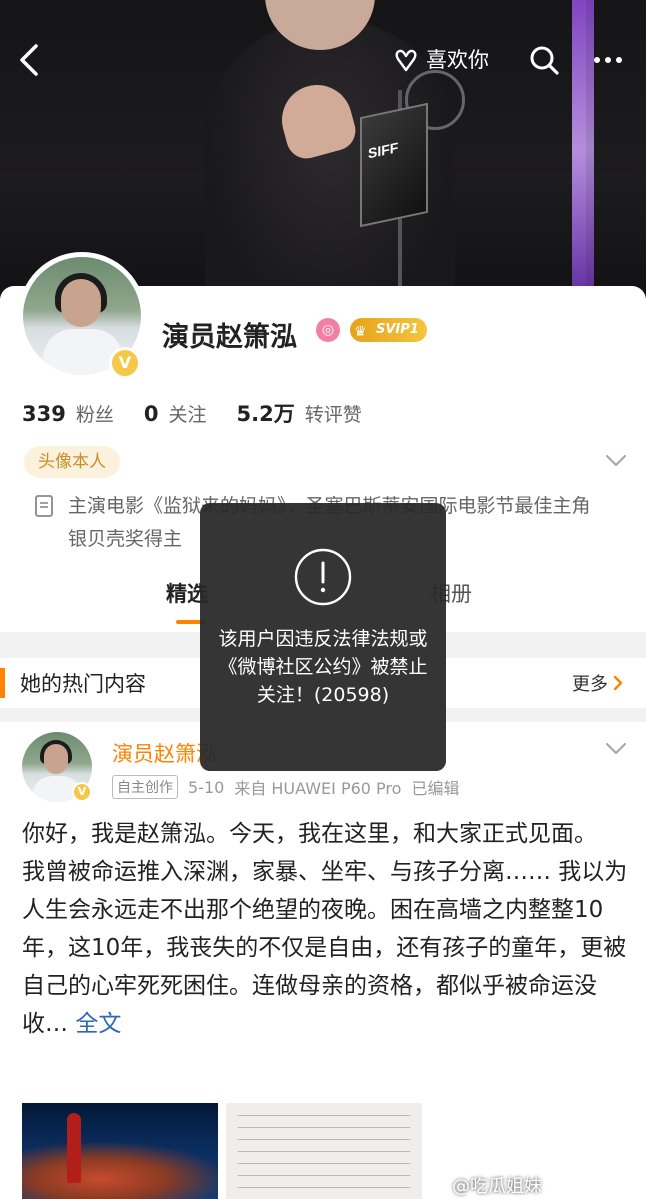  What do you see at coordinates (299, 413) in the screenshot?
I see `stat-interactions: 5.2万 转评赞` at bounding box center [299, 413].